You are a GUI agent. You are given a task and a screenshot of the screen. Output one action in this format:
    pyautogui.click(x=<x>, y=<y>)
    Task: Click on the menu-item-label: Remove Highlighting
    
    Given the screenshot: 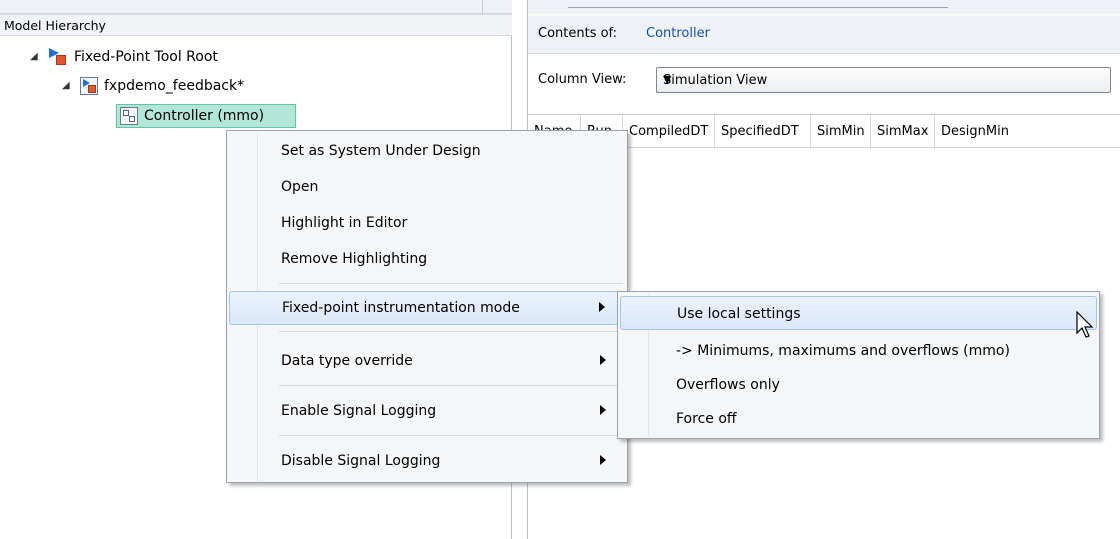 What is the action you would take?
    pyautogui.click(x=354, y=259)
    